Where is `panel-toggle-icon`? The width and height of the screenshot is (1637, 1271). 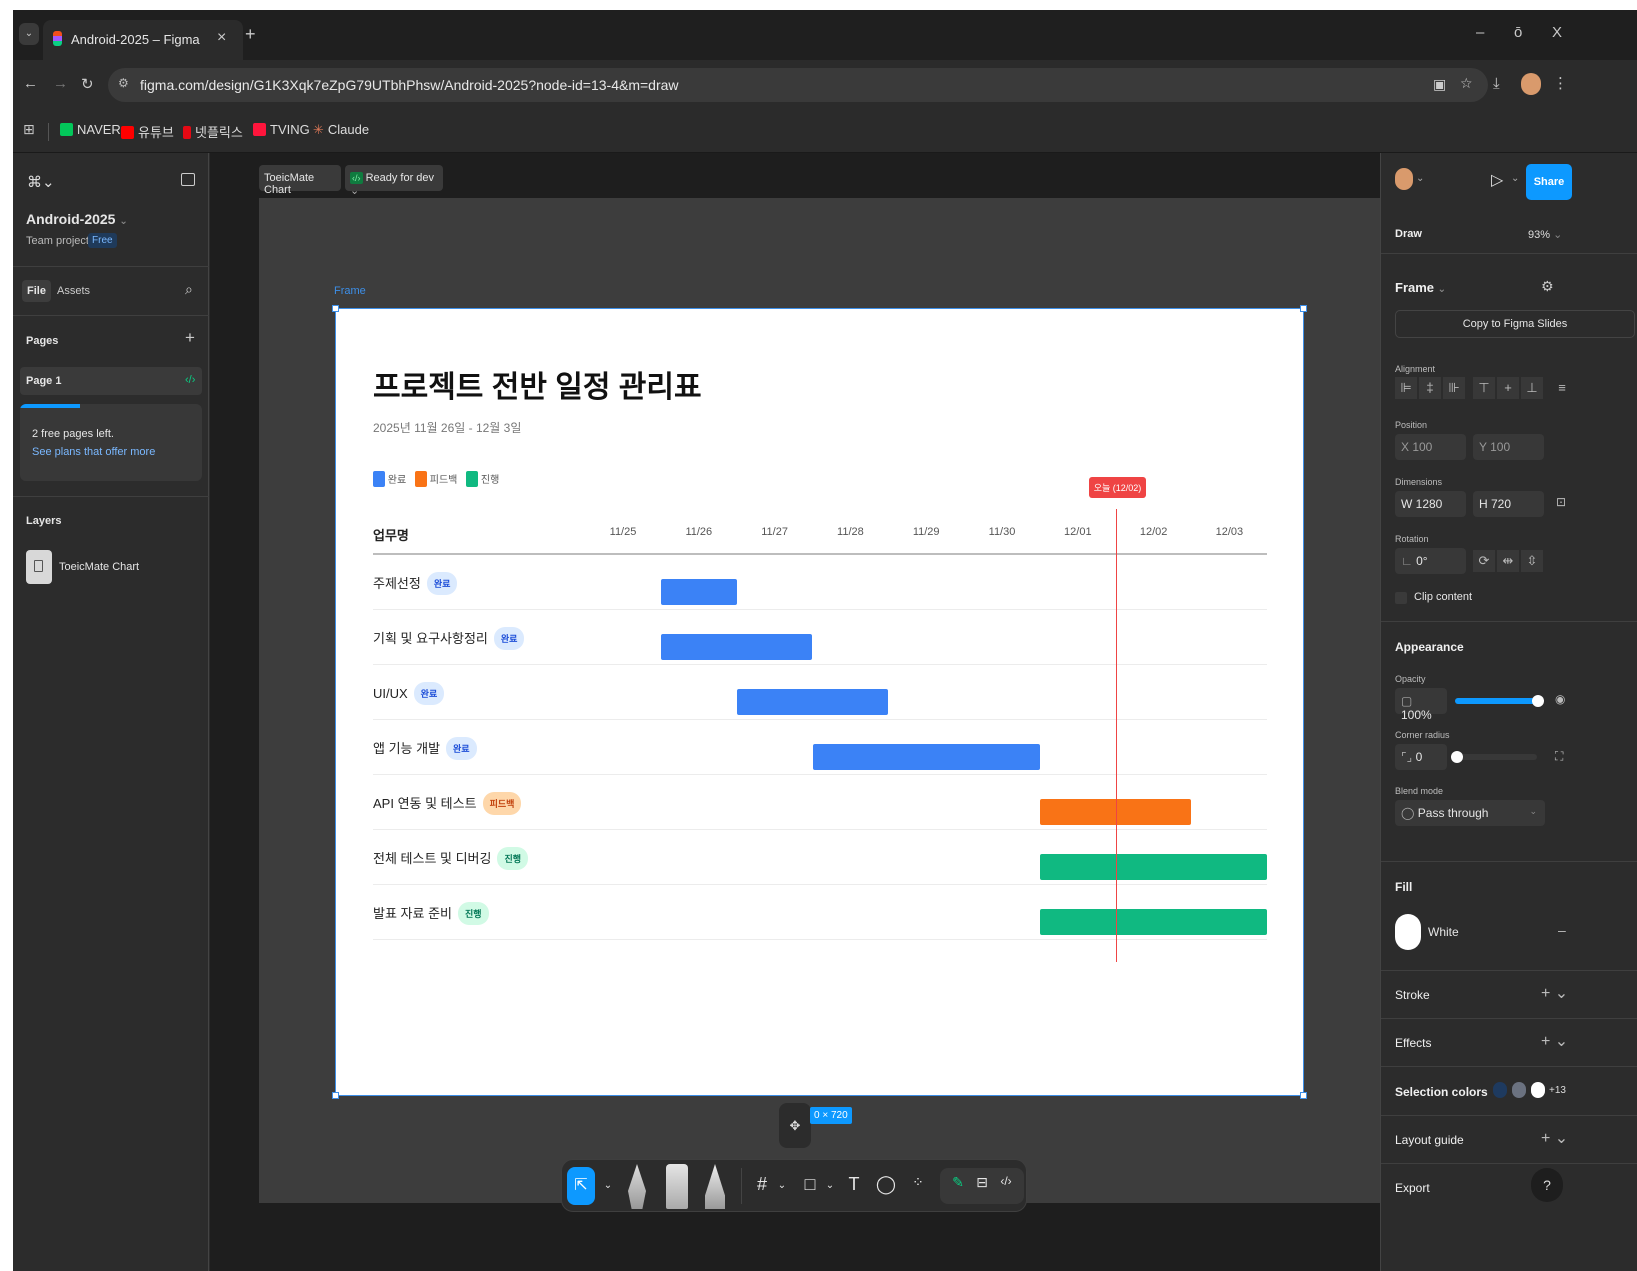 panel-toggle-icon is located at coordinates (188, 179).